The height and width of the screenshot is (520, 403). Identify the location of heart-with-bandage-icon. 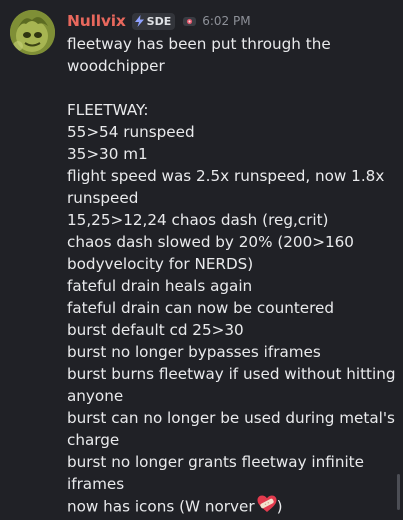
(267, 507).